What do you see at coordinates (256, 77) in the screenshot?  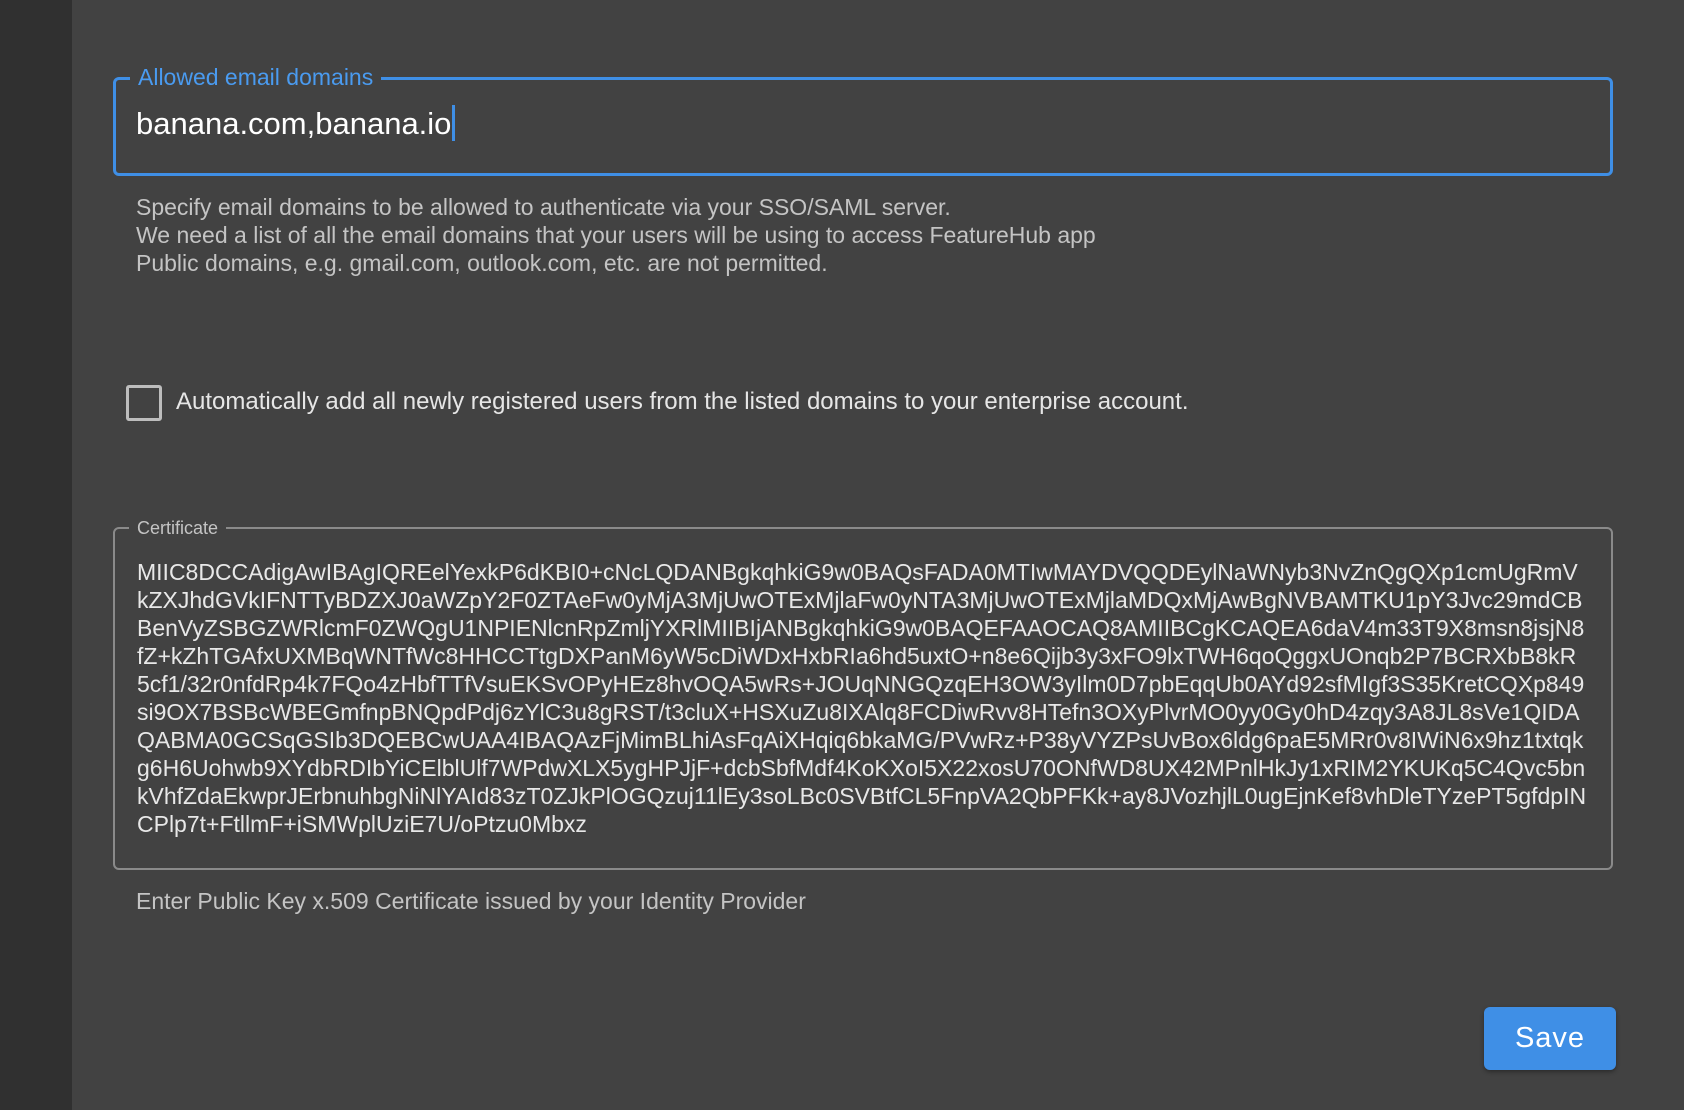 I see `allowed-email-domains-label: Allowed email domains` at bounding box center [256, 77].